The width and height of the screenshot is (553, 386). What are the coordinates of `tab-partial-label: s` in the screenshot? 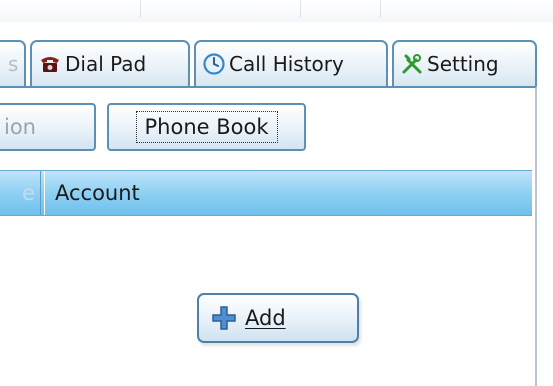 It's located at (13, 64).